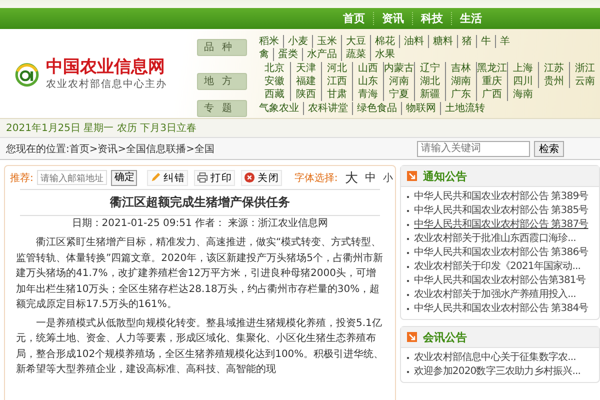 Image resolution: width=600 pixels, height=400 pixels. Describe the element at coordinates (215, 178) in the screenshot. I see `print-button: 打印` at that location.